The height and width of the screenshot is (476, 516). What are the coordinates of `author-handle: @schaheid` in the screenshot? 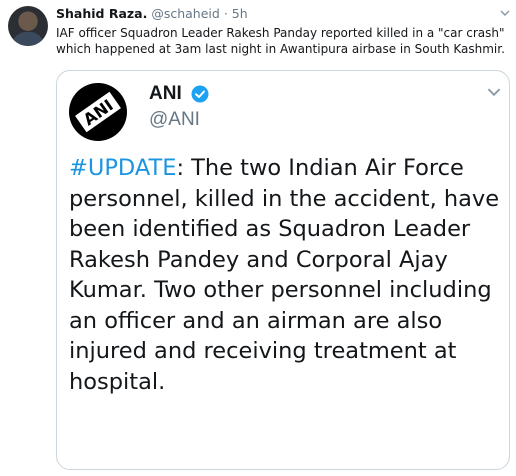 It's located at (185, 13).